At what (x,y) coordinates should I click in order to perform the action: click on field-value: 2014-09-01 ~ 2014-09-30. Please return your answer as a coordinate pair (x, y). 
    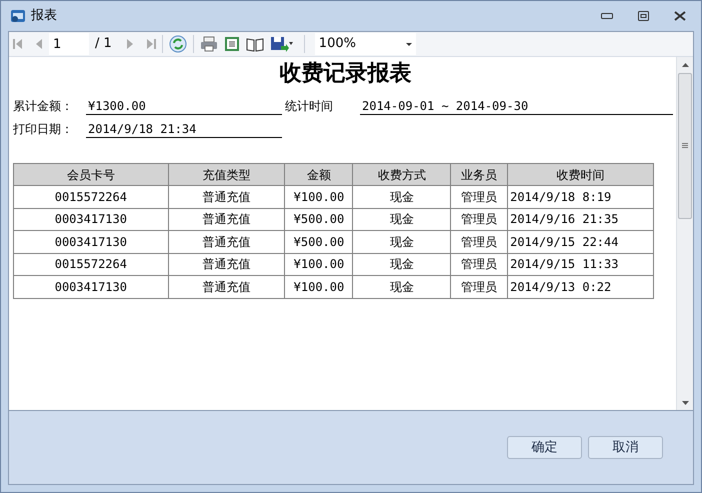
    Looking at the image, I should click on (516, 106).